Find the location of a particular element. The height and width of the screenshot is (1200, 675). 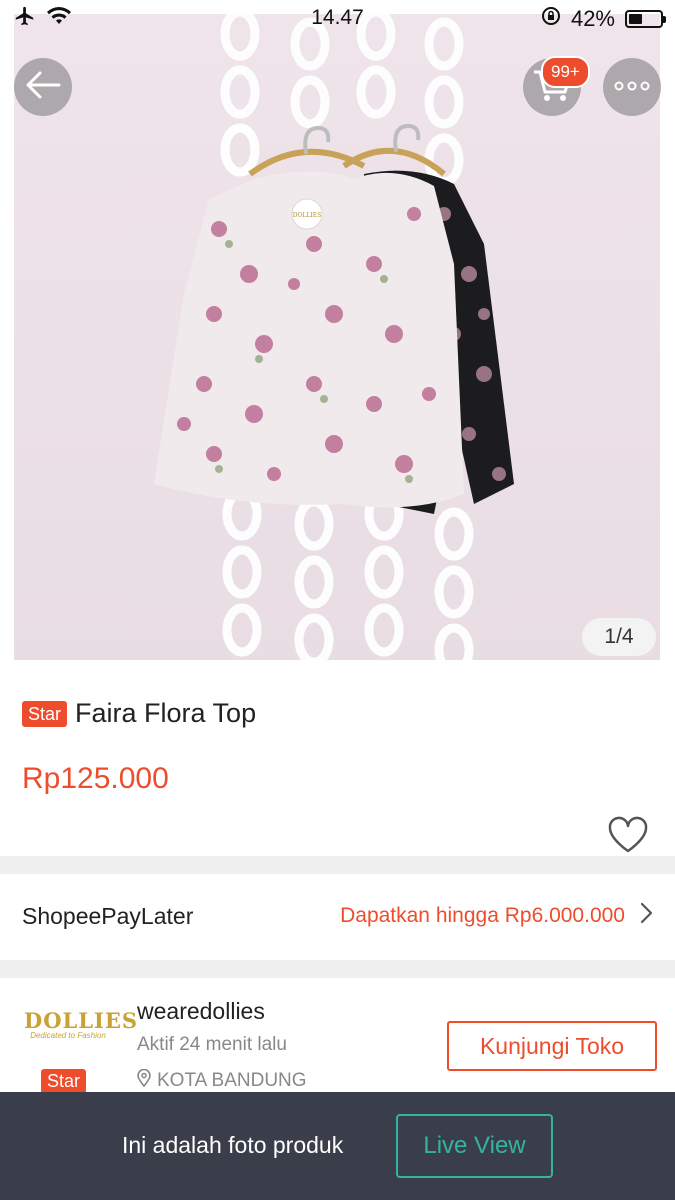

shop-logo-text: DOLLIES is located at coordinates (81, 1020).